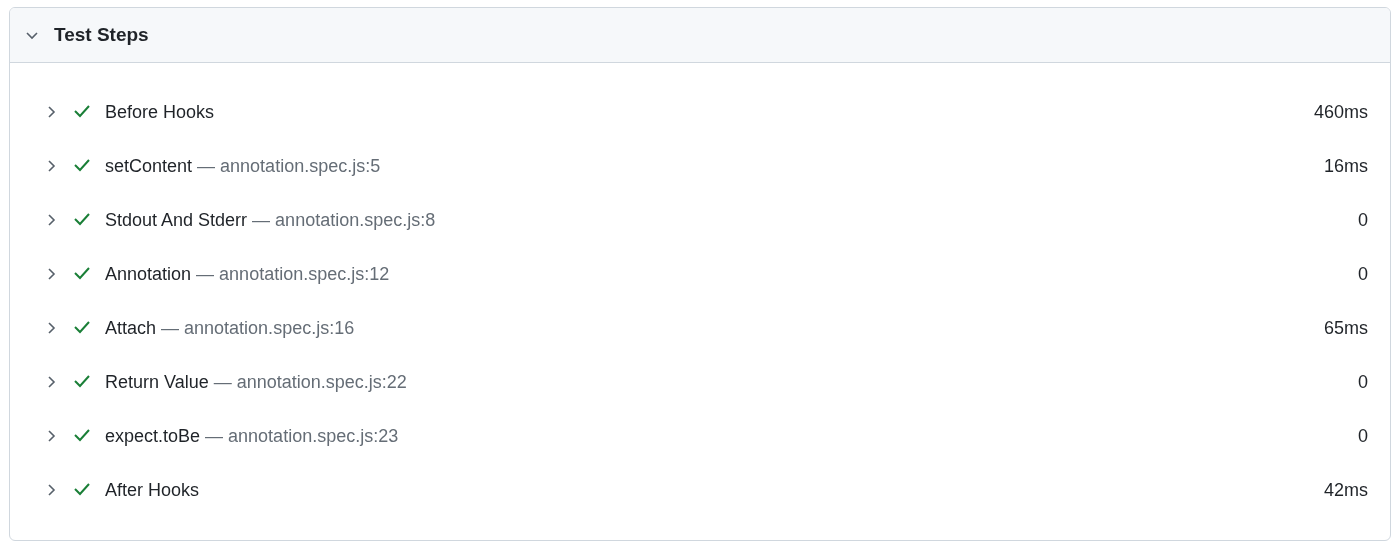 The width and height of the screenshot is (1400, 548). I want to click on step-duration: 460ms, so click(1340, 112).